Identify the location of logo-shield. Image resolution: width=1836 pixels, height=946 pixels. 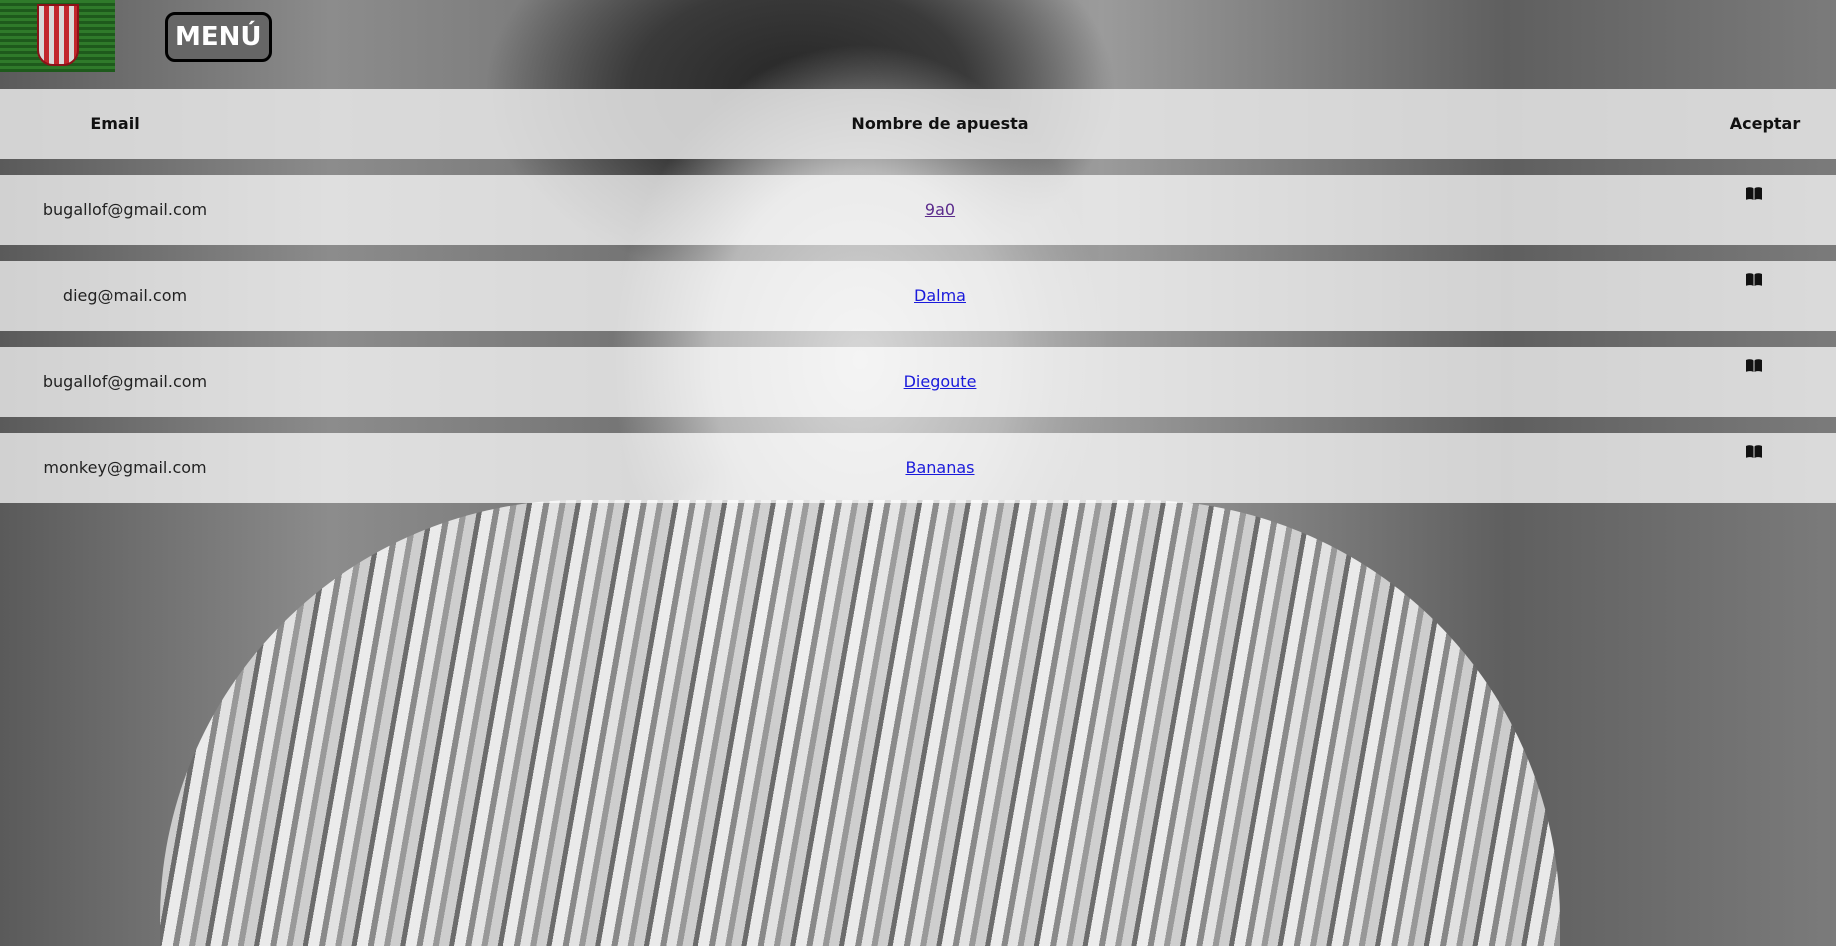
(58, 35).